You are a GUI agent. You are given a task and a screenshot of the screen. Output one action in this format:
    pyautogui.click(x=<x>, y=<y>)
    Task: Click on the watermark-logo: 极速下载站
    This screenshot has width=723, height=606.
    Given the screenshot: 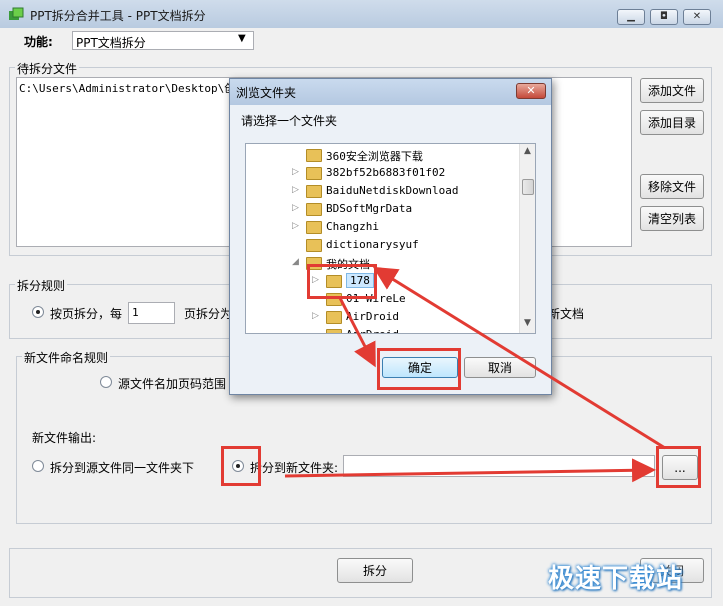 What is the action you would take?
    pyautogui.click(x=616, y=579)
    